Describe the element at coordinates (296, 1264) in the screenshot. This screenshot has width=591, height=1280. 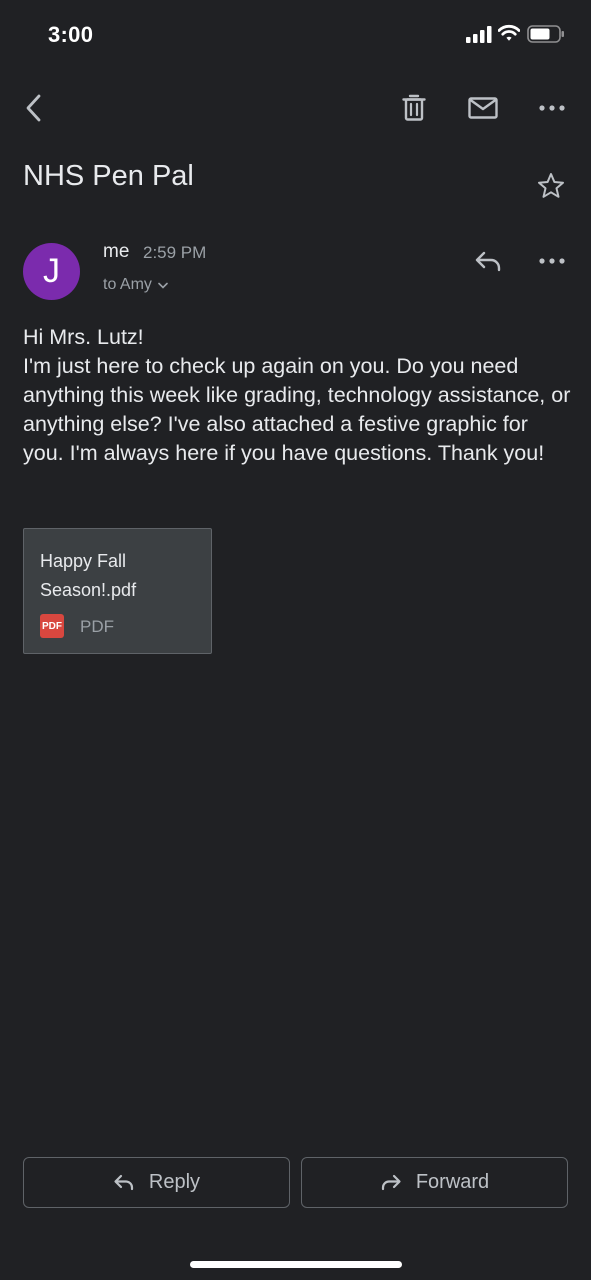
I see `home-indicator` at that location.